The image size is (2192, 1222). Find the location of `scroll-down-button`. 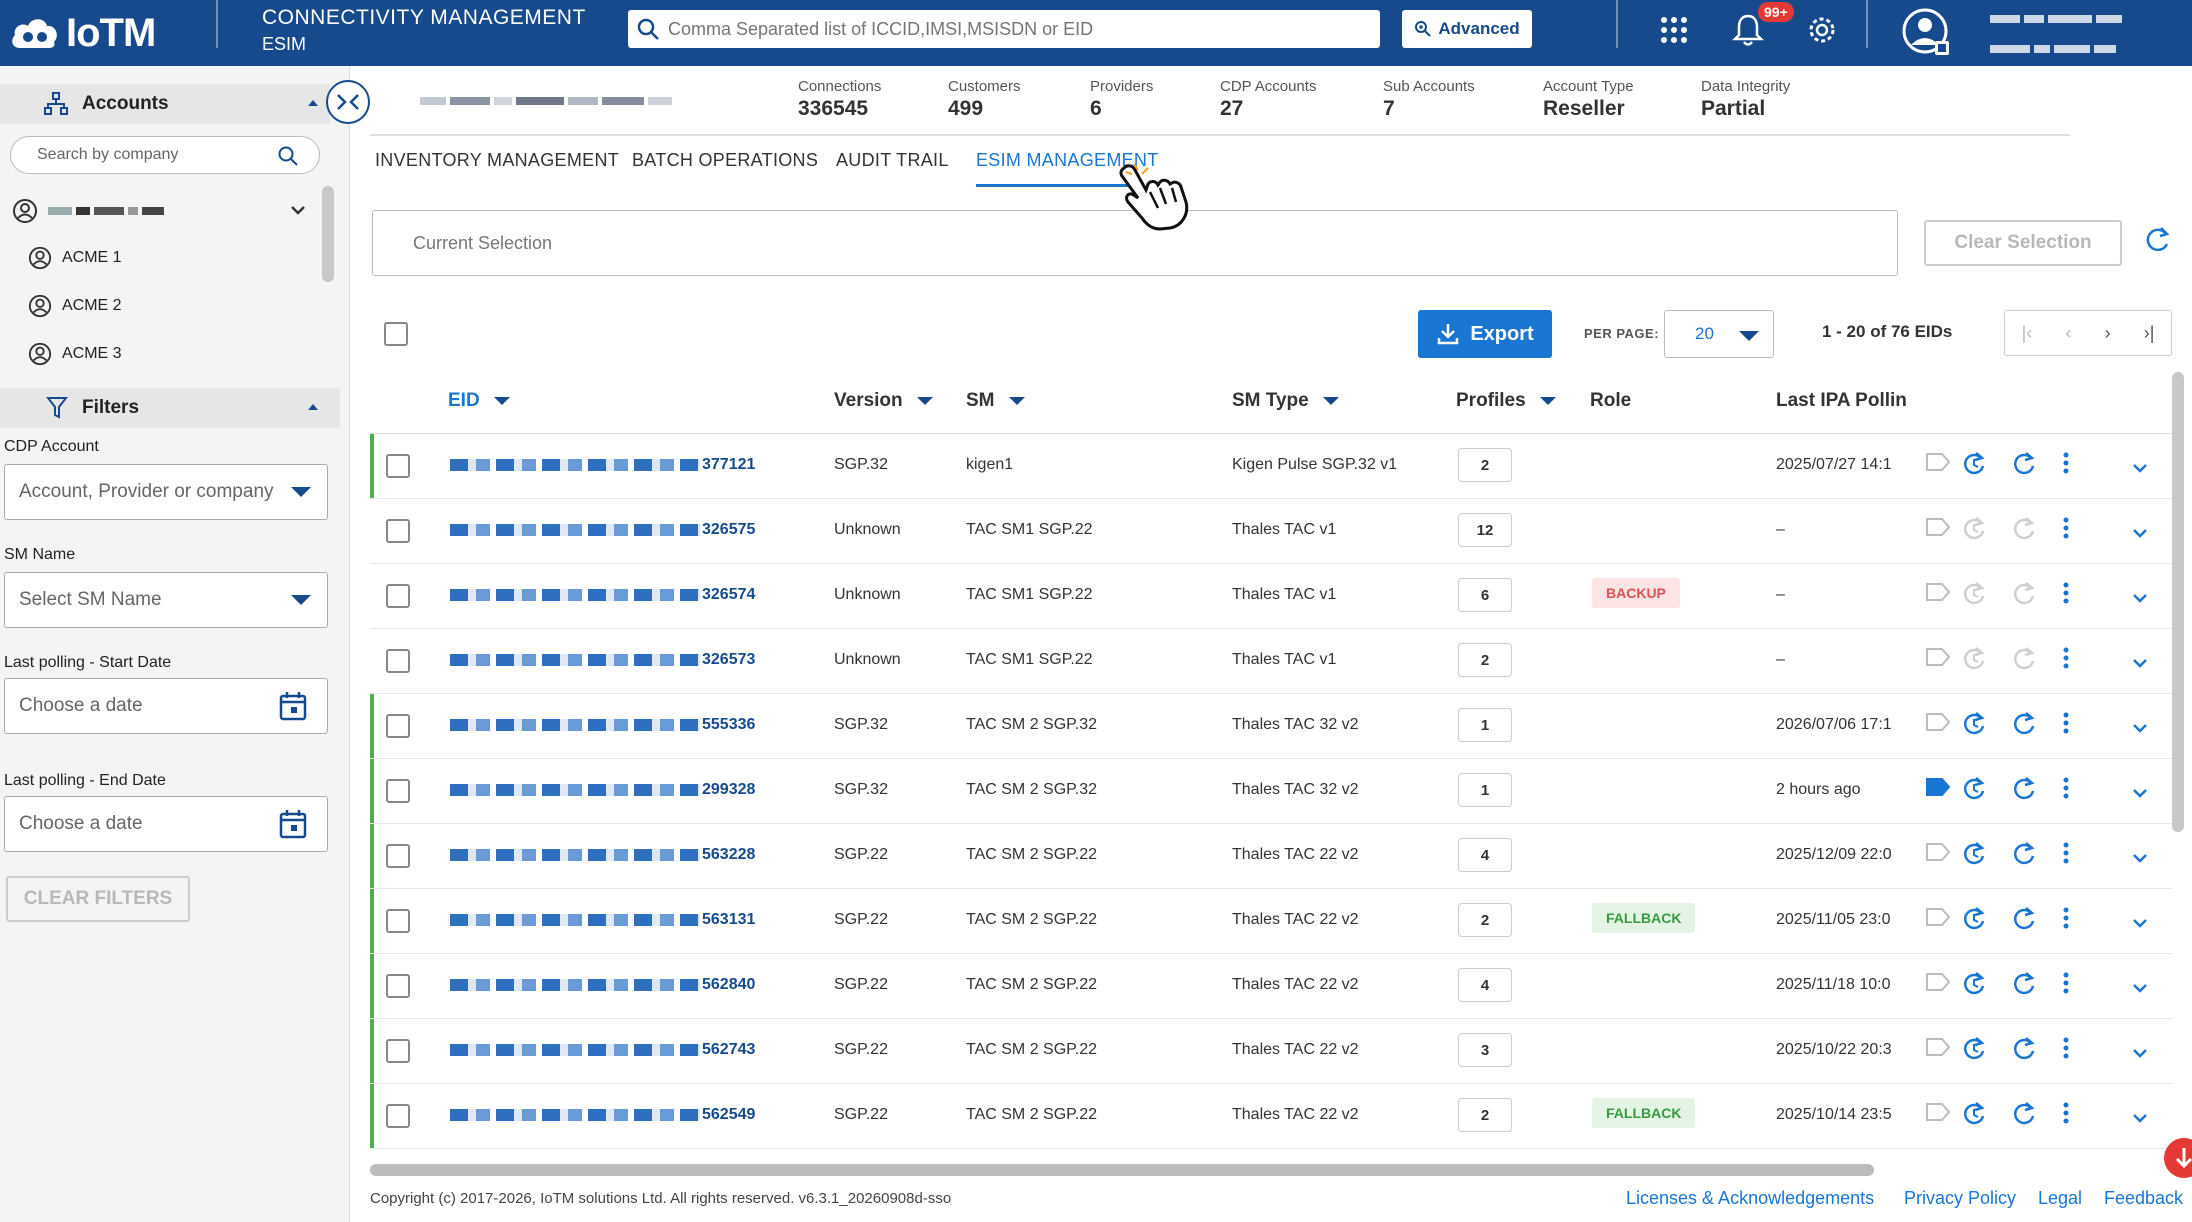

scroll-down-button is located at coordinates (2178, 1158).